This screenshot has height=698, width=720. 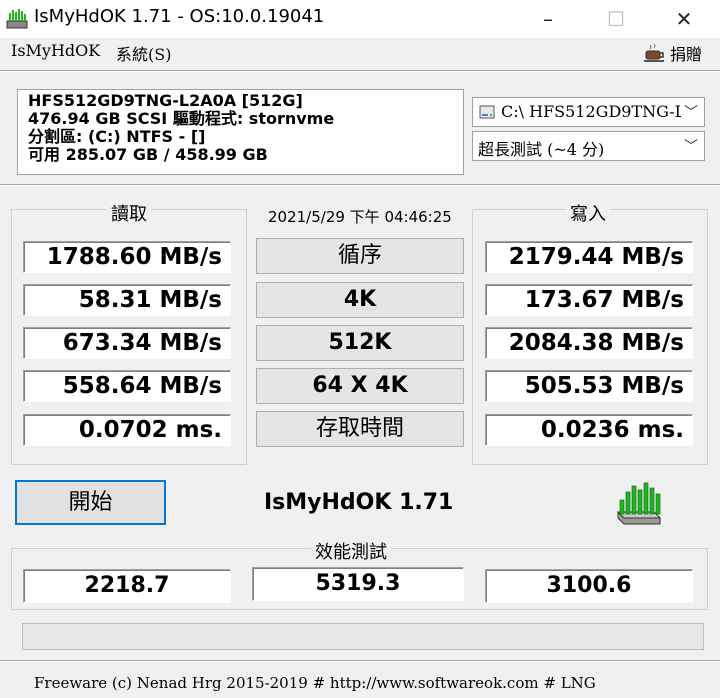 I want to click on performance-title: 效能測試, so click(x=351, y=551).